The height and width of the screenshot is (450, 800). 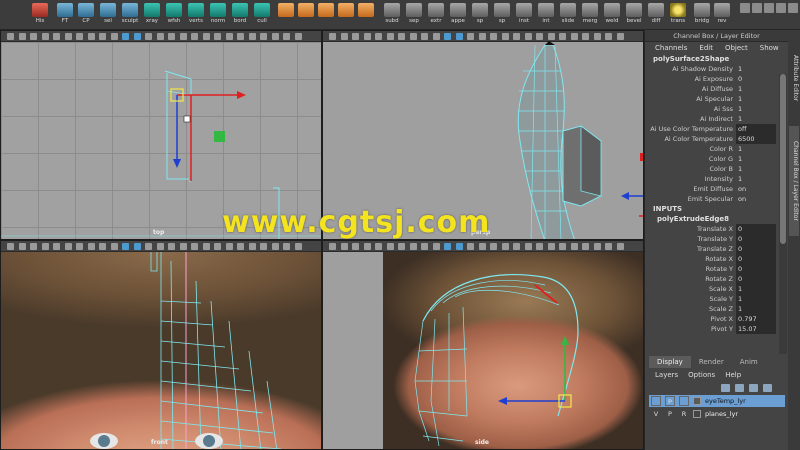 What do you see at coordinates (701, 375) in the screenshot?
I see `layer-menu-options: Options` at bounding box center [701, 375].